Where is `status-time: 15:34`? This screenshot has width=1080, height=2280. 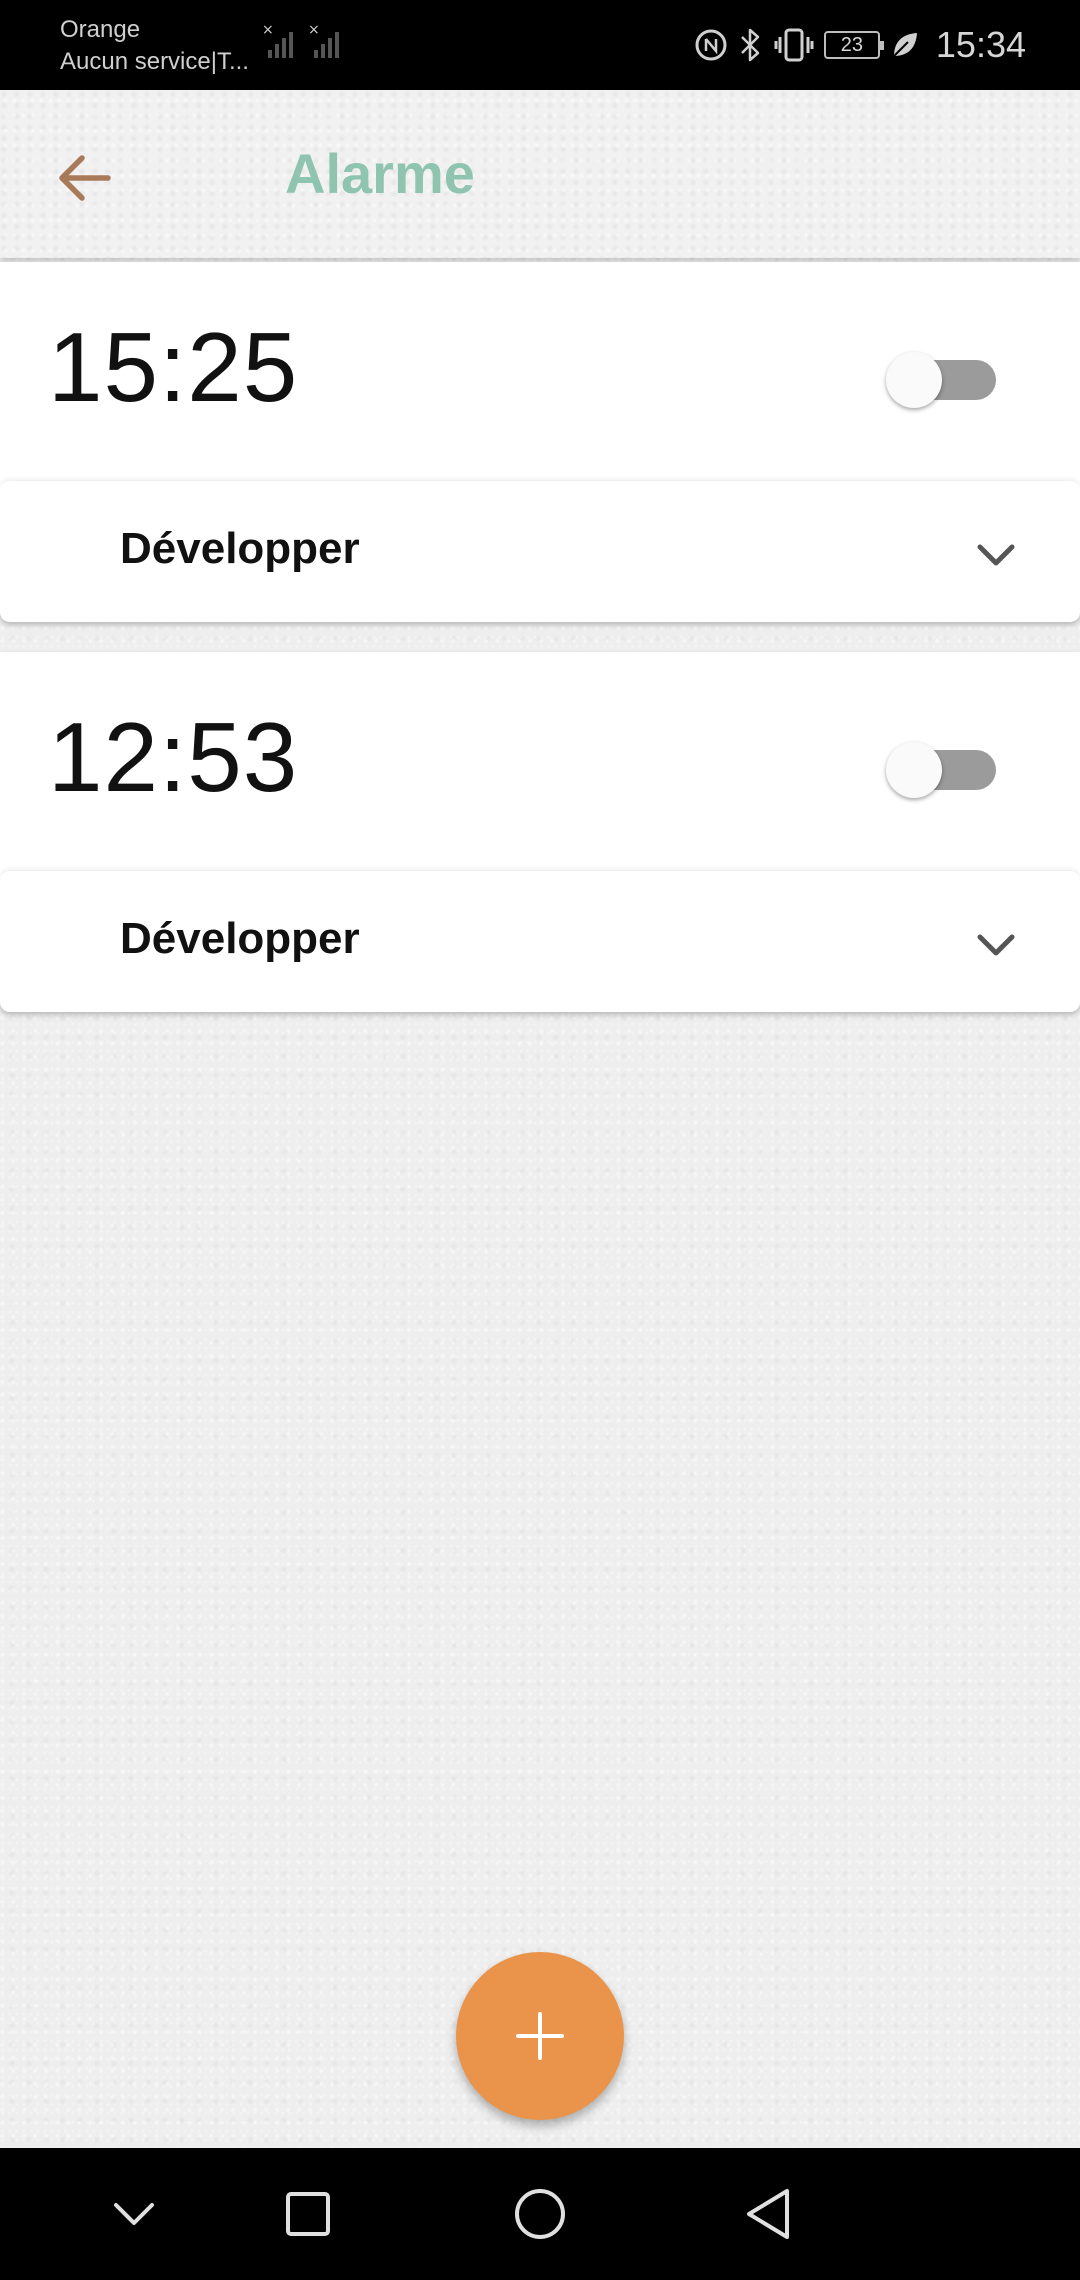
status-time: 15:34 is located at coordinates (980, 44).